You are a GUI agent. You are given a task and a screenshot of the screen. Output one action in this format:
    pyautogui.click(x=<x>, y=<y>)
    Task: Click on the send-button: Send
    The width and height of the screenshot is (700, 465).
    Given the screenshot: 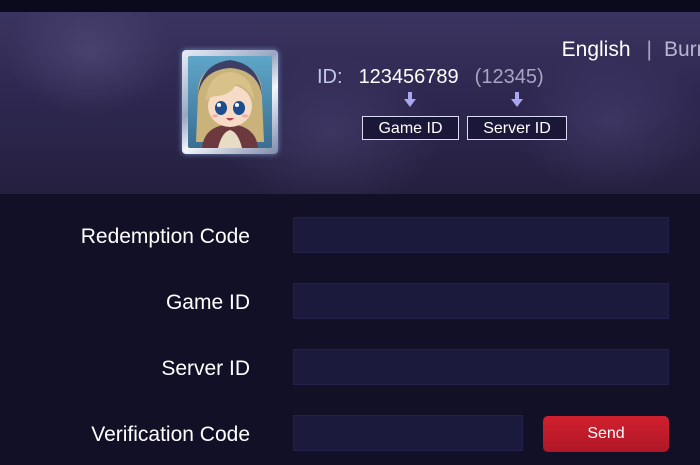 What is the action you would take?
    pyautogui.click(x=606, y=434)
    